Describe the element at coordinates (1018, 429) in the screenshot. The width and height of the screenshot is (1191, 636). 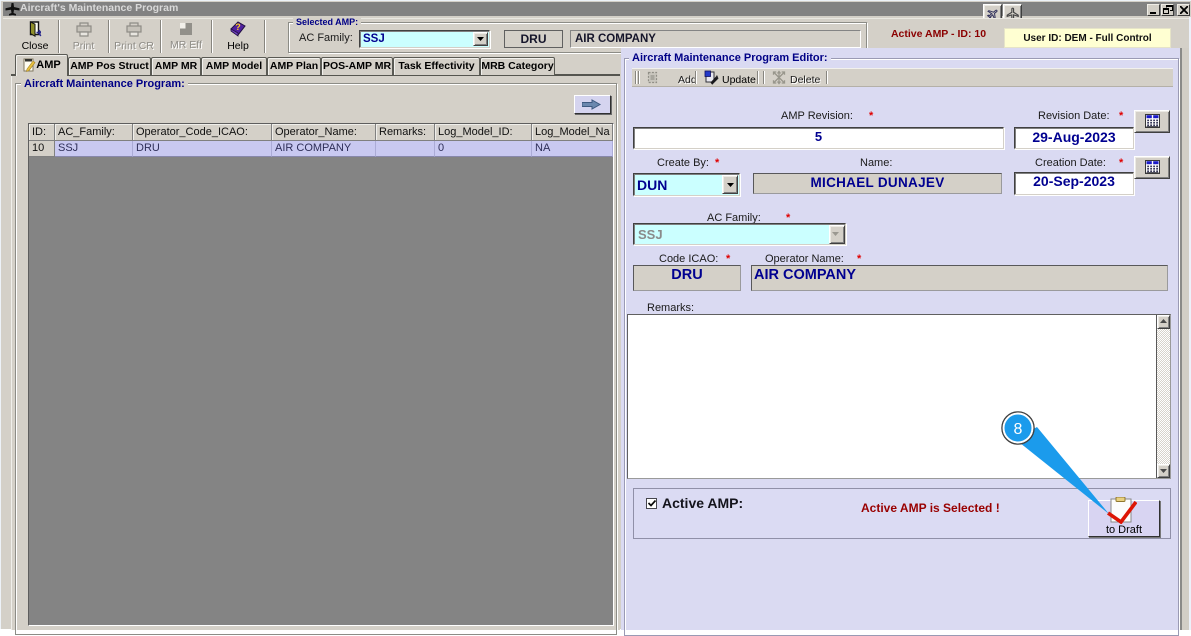
I see `svg-text: 8` at that location.